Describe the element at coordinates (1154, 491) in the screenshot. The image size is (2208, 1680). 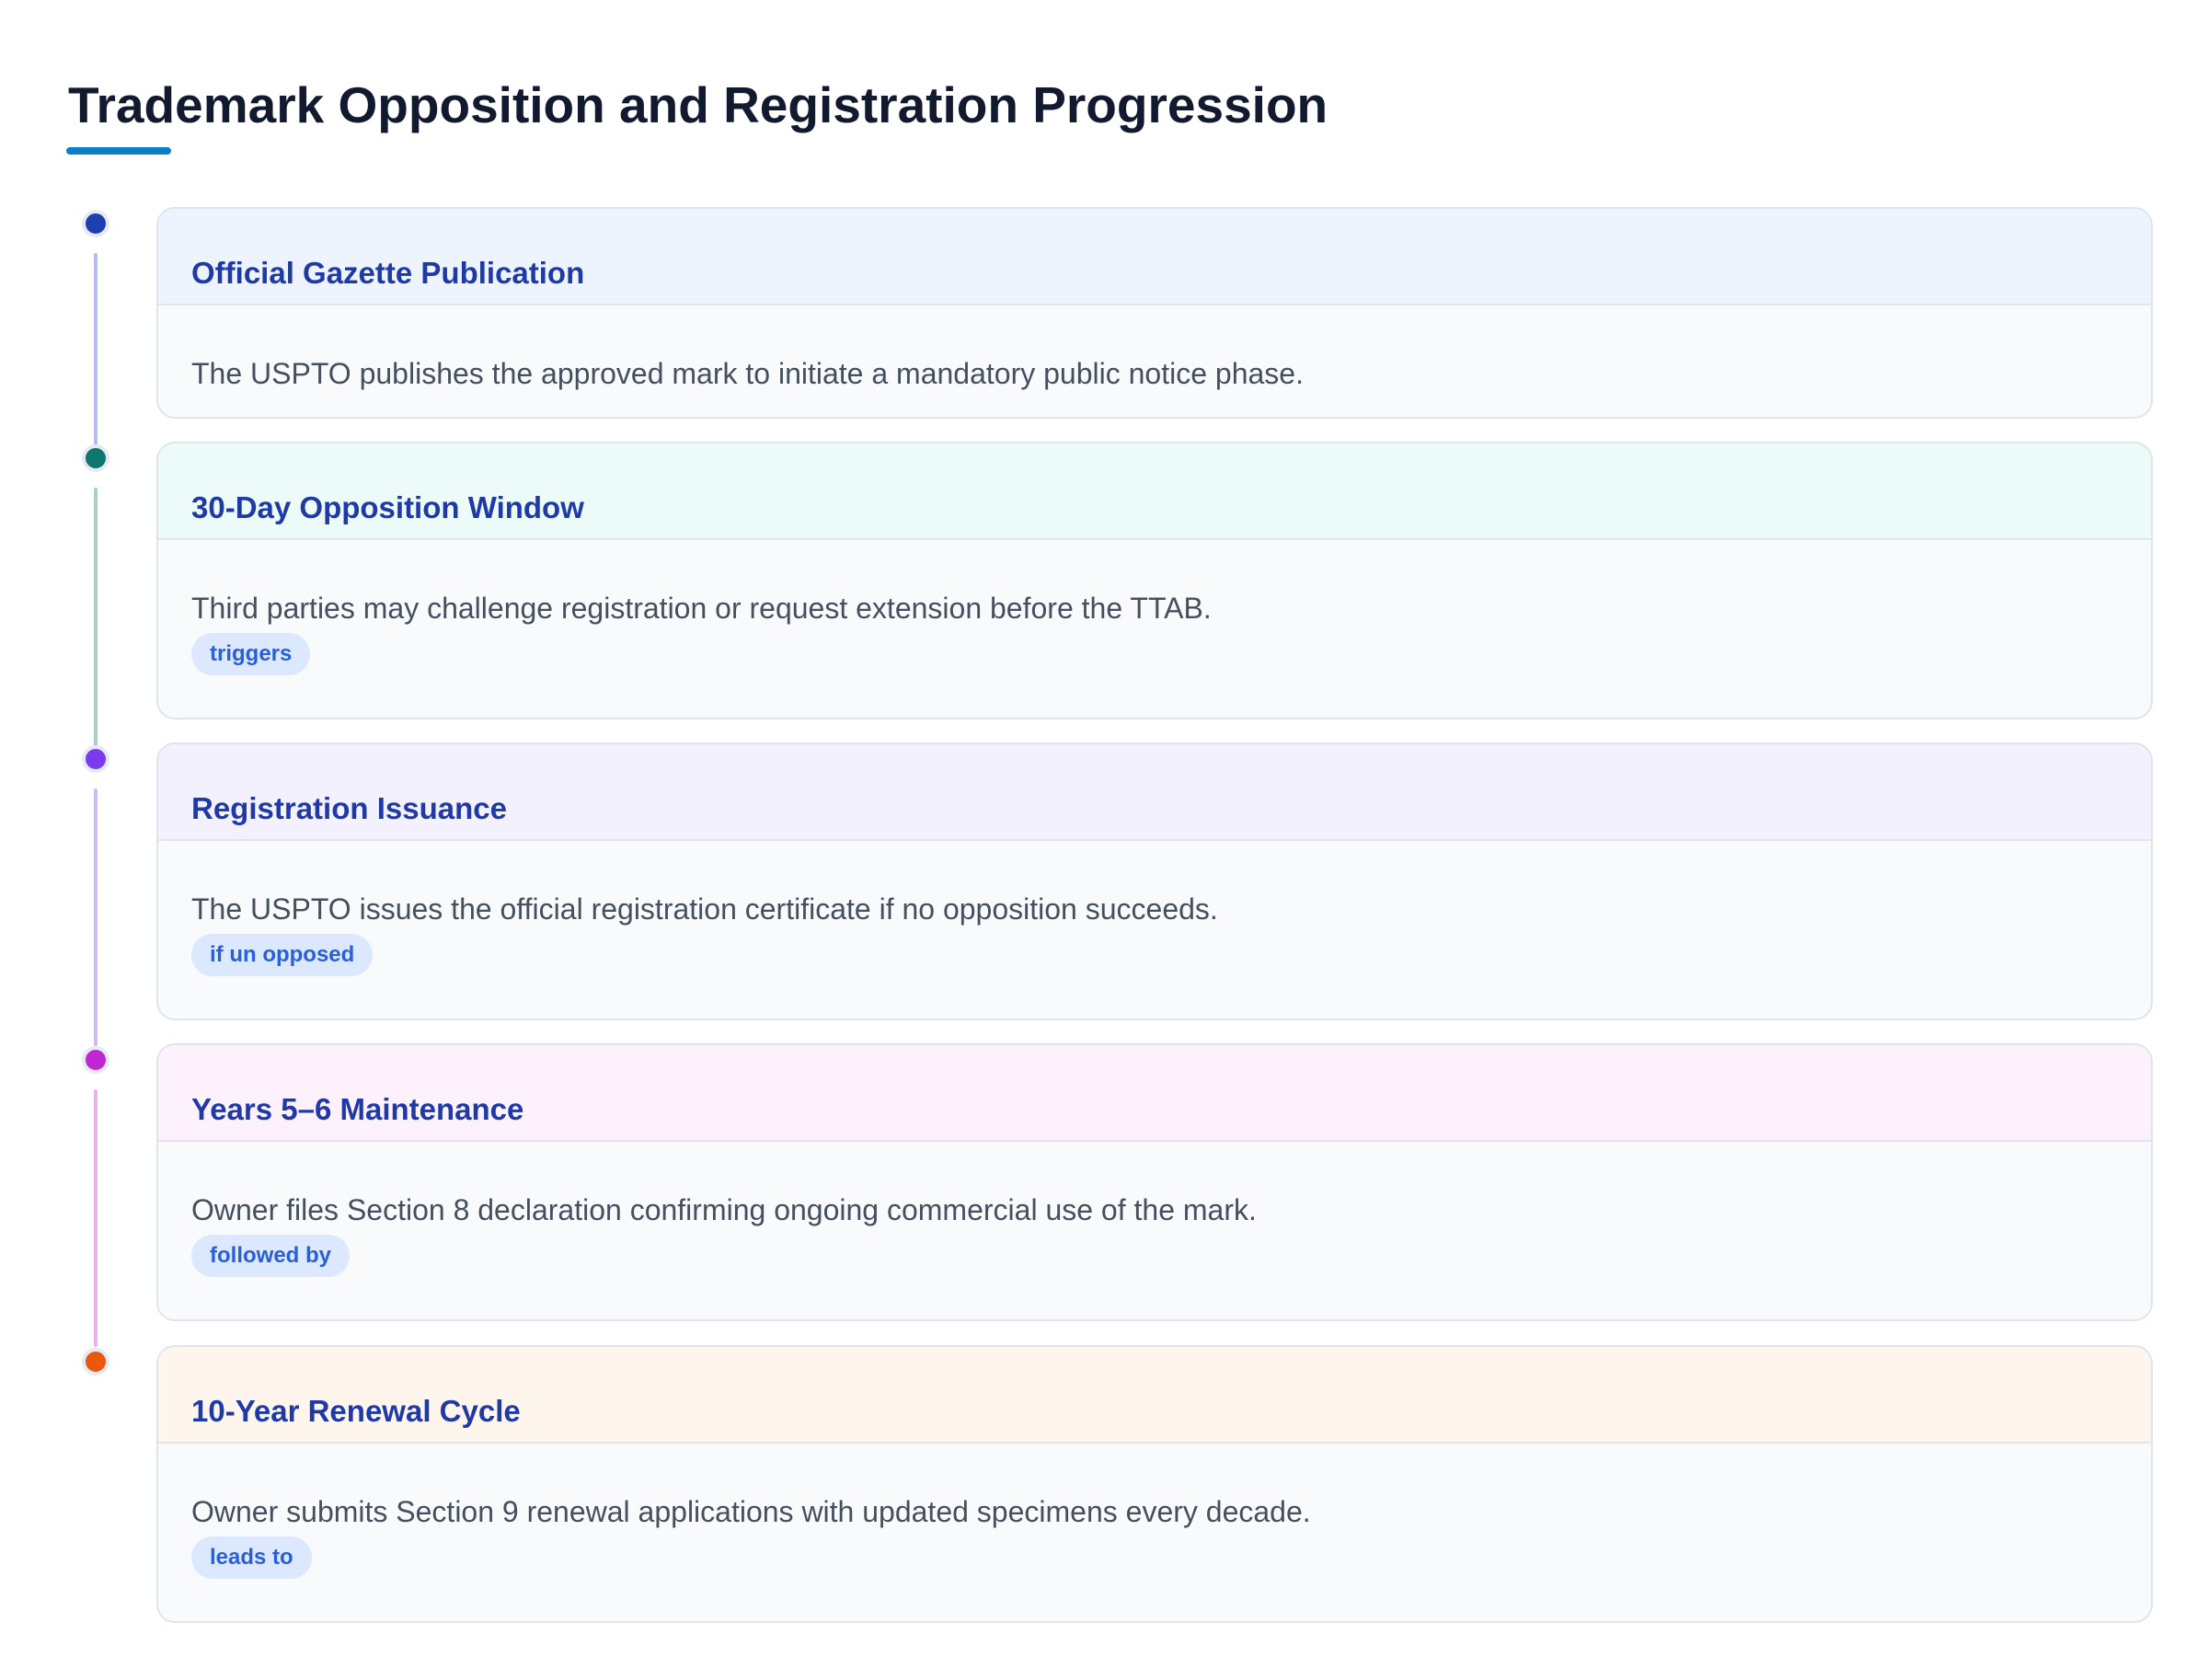
I see `step-header-2: 30-Day Opposition Window` at that location.